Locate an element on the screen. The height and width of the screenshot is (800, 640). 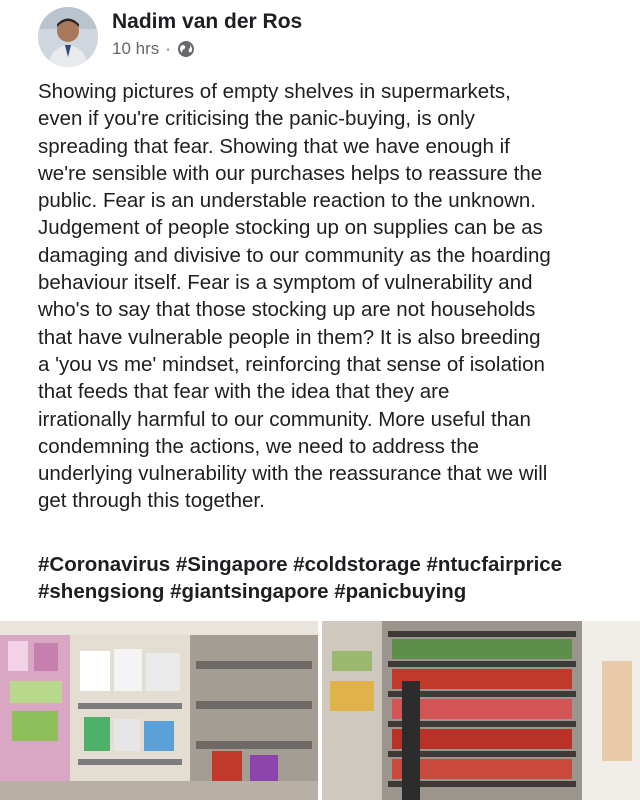
avatar is located at coordinates (68, 37).